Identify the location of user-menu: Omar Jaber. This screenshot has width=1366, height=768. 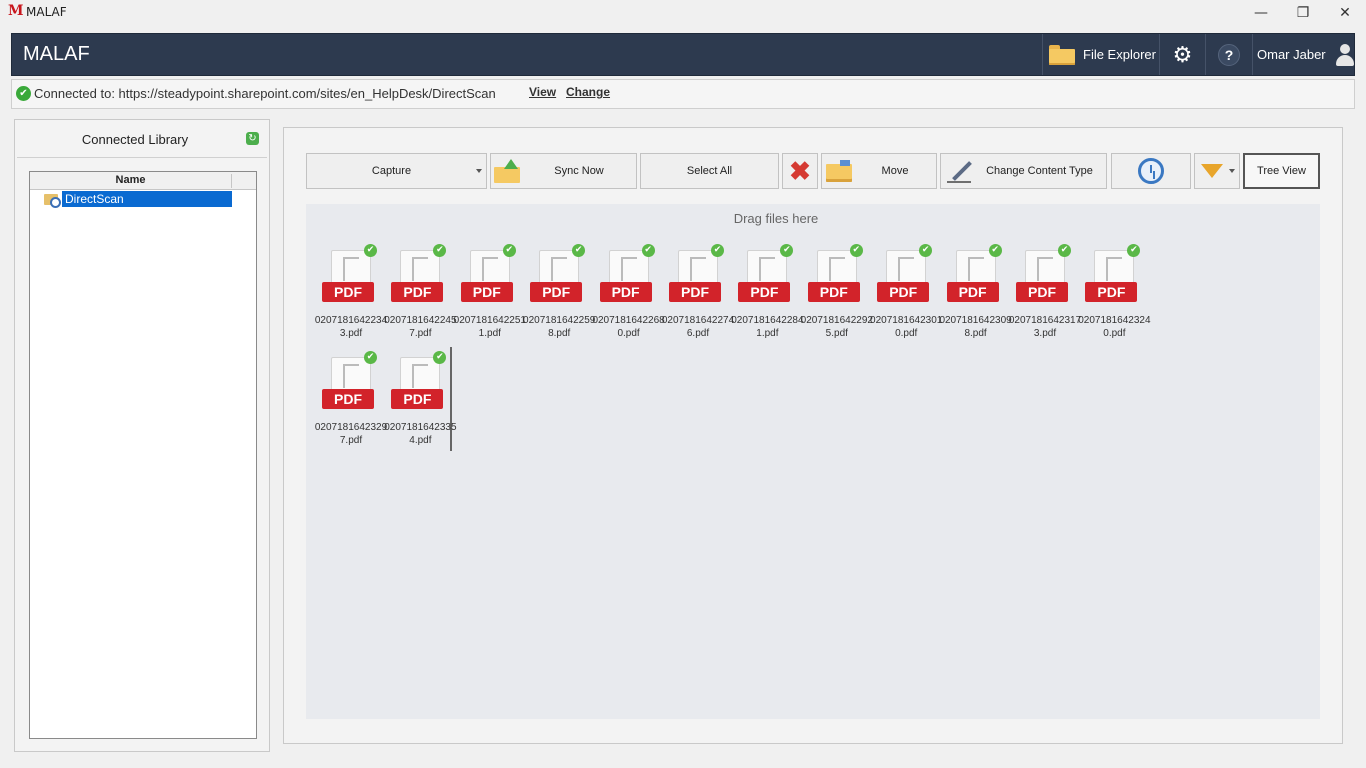
(1304, 54).